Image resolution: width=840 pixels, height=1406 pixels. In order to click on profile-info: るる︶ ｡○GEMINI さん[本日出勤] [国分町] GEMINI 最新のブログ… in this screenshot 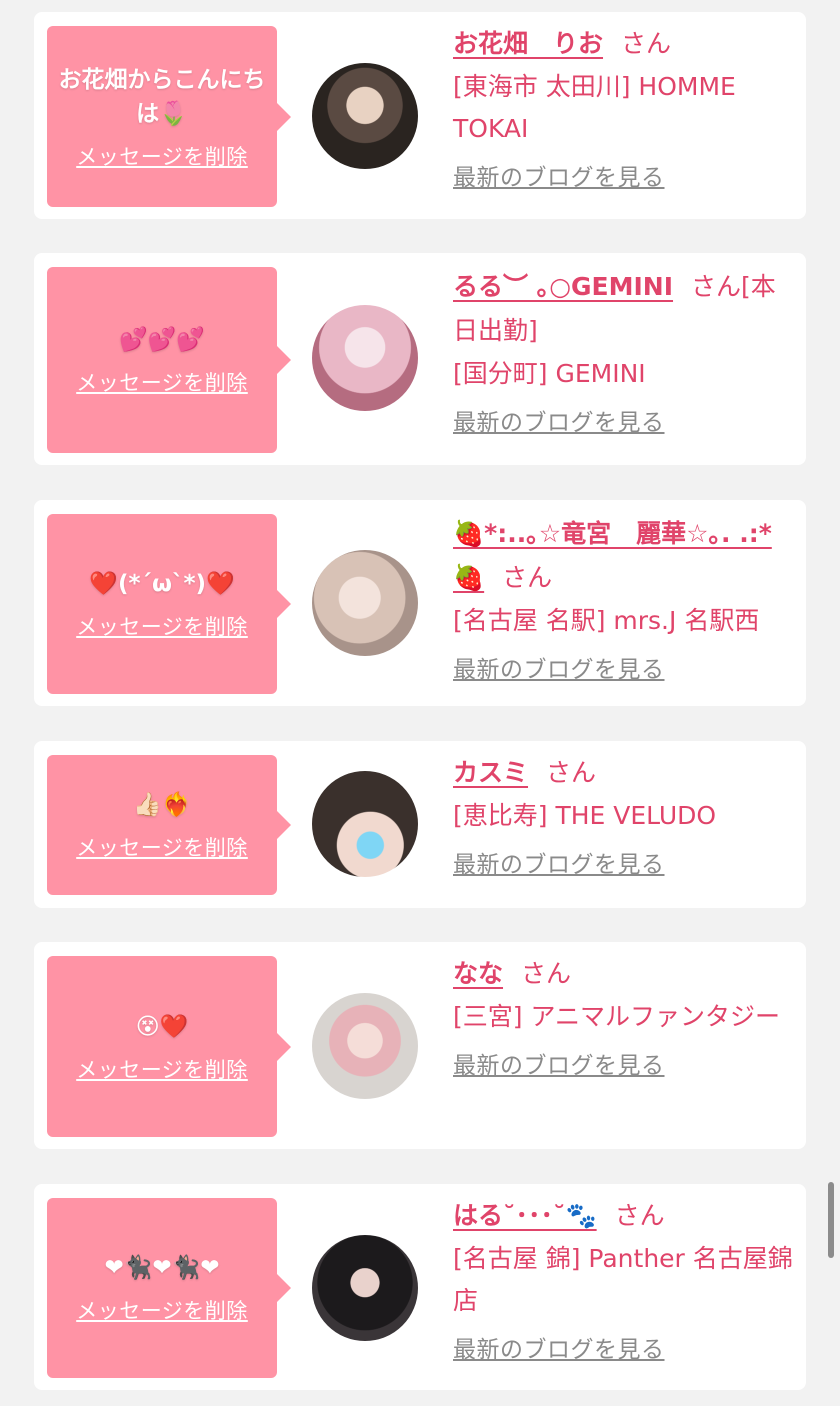, I will do `click(623, 351)`.